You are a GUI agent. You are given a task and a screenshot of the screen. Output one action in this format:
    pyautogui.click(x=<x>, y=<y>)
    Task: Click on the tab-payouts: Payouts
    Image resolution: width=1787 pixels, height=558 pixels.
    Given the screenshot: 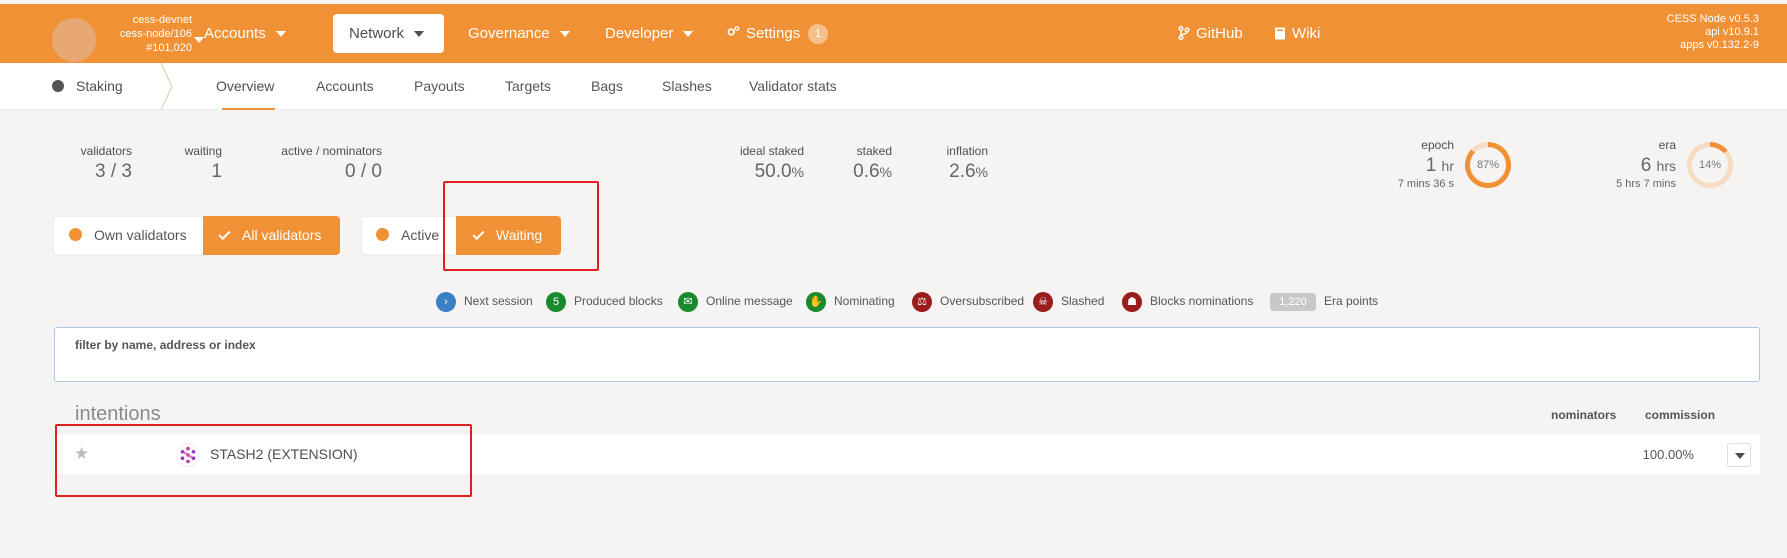 What is the action you would take?
    pyautogui.click(x=439, y=86)
    